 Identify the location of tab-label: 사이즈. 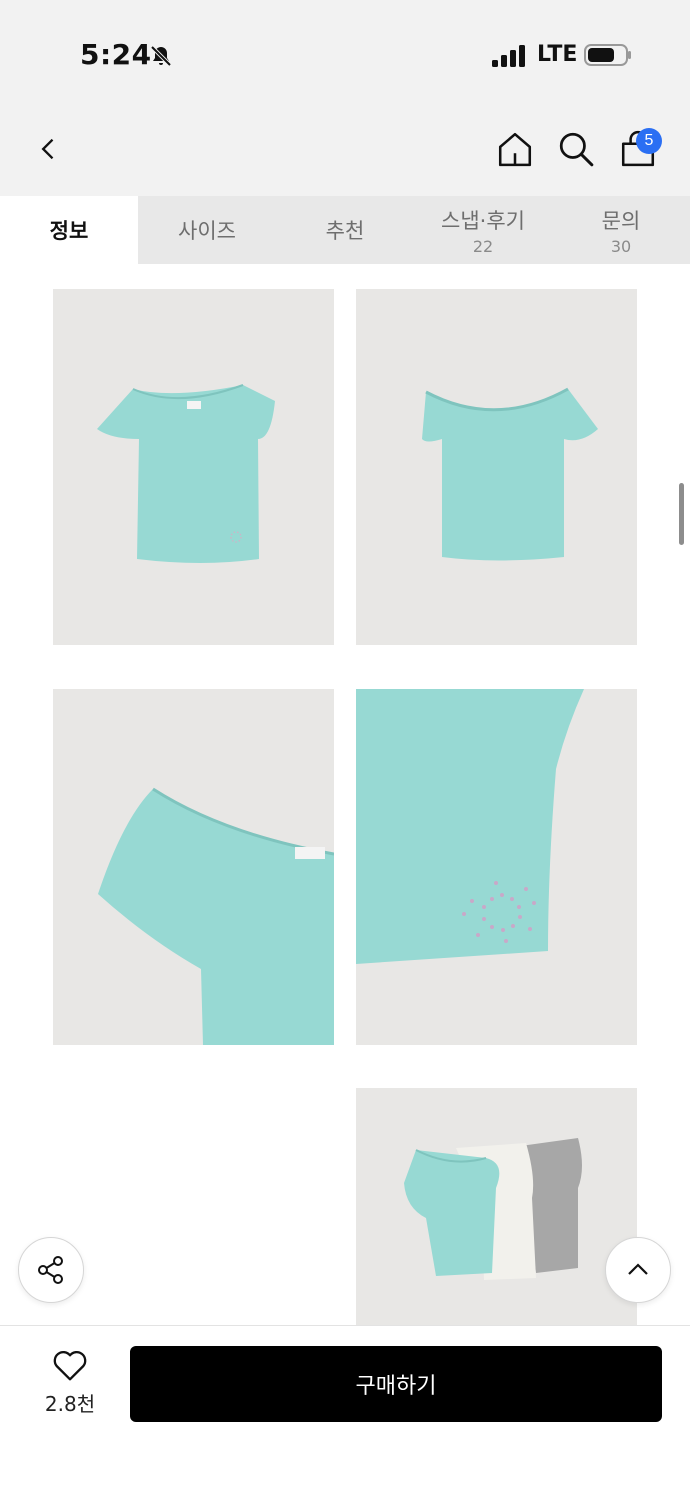
(207, 231).